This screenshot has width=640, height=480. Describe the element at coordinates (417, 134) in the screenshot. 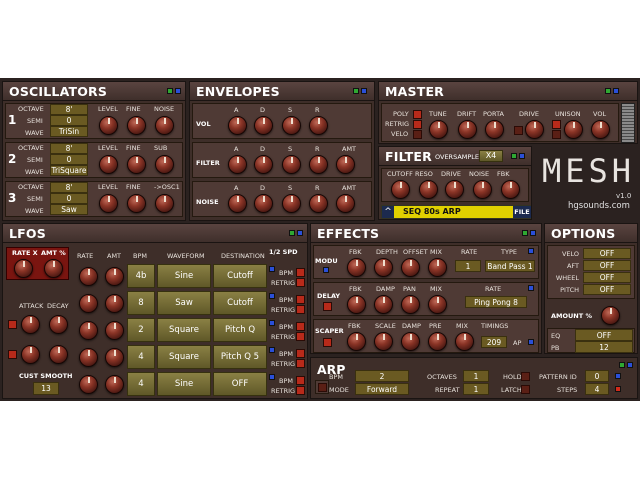

I see `velo-toggle` at that location.